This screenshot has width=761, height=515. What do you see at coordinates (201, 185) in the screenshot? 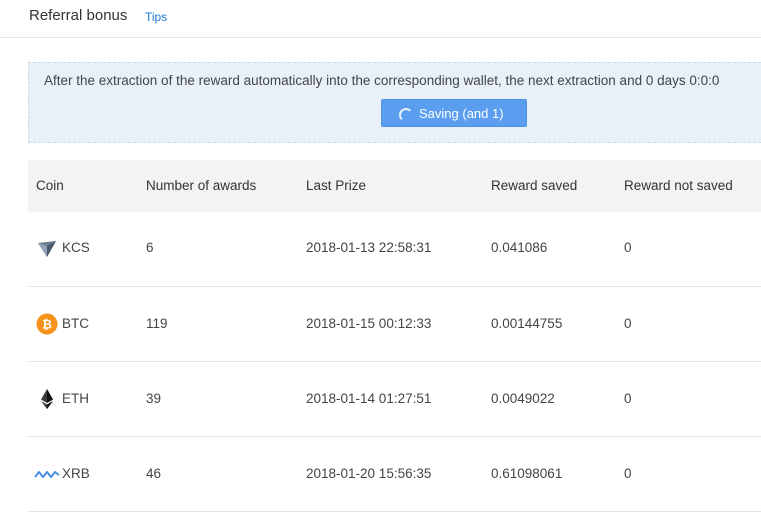
I see `column-header-awards: Number of awards` at bounding box center [201, 185].